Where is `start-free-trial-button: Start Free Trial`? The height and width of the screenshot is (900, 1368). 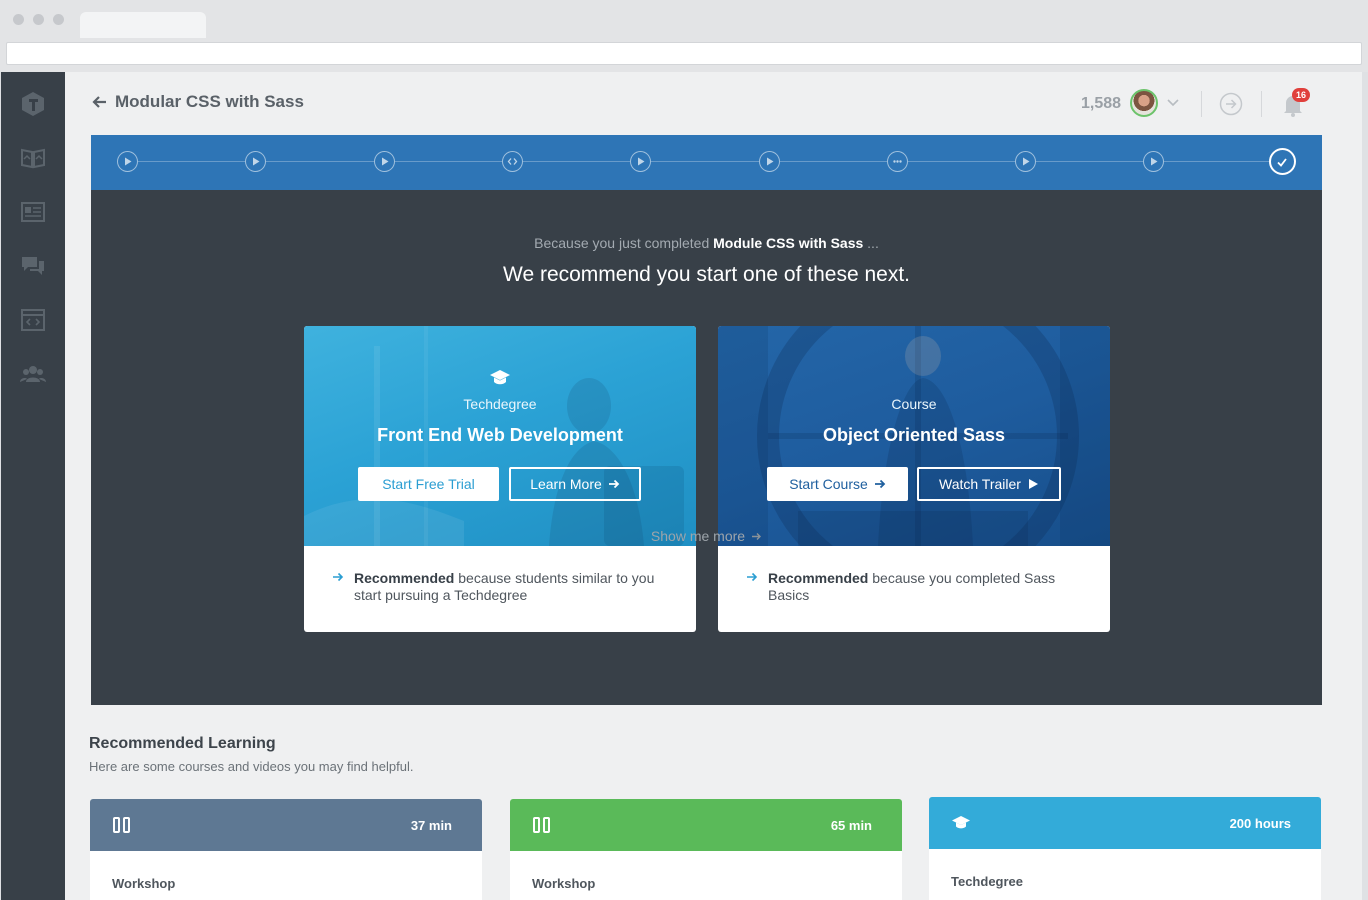 start-free-trial-button: Start Free Trial is located at coordinates (428, 484).